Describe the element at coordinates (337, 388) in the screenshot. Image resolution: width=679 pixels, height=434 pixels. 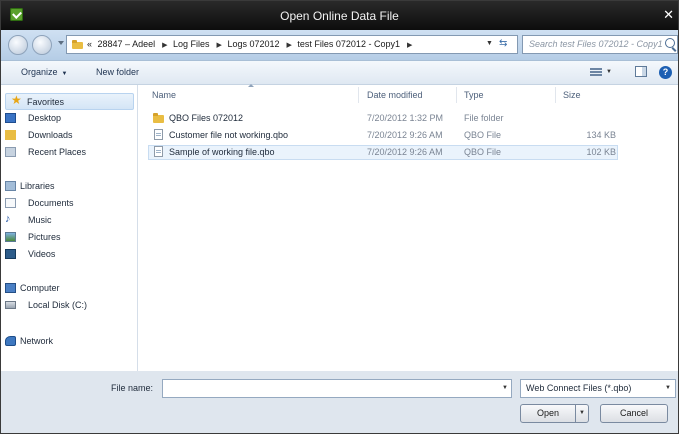
I see `file-name-input: ▼` at that location.